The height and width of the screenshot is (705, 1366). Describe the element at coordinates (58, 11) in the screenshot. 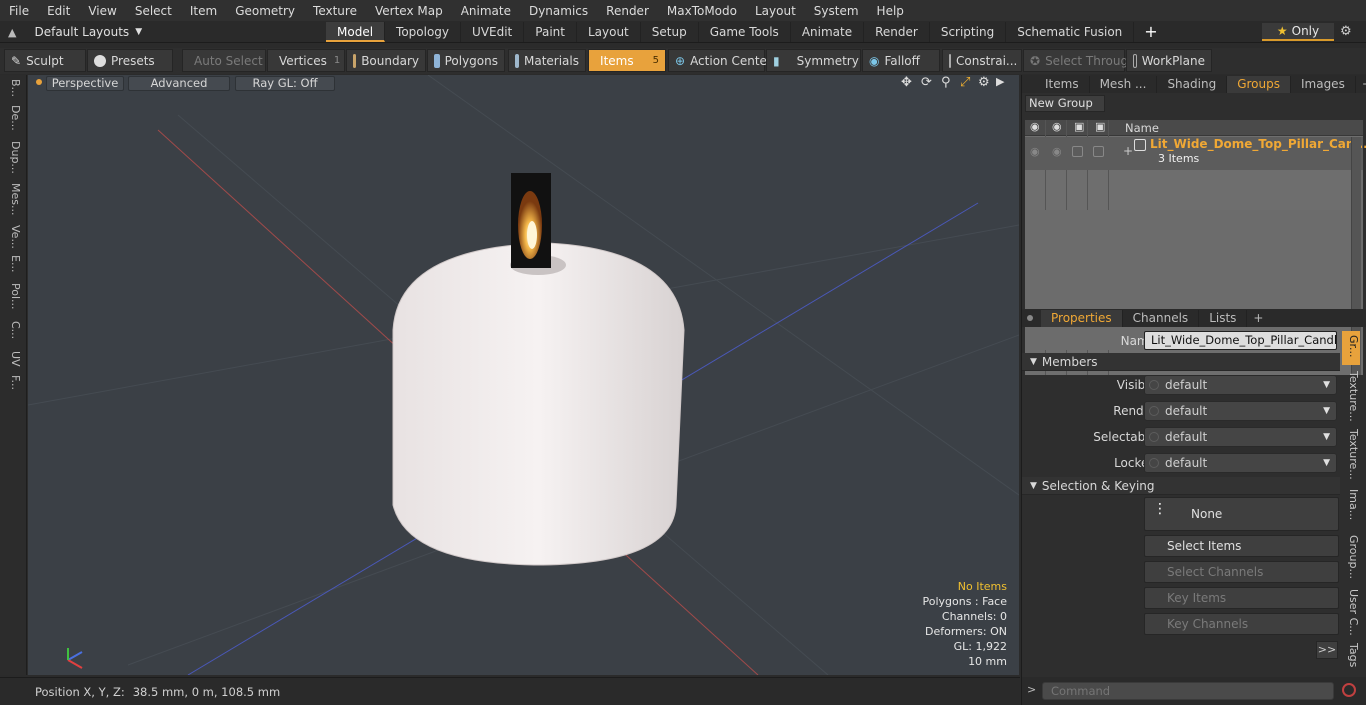

I see `menu-edit: Edit` at that location.